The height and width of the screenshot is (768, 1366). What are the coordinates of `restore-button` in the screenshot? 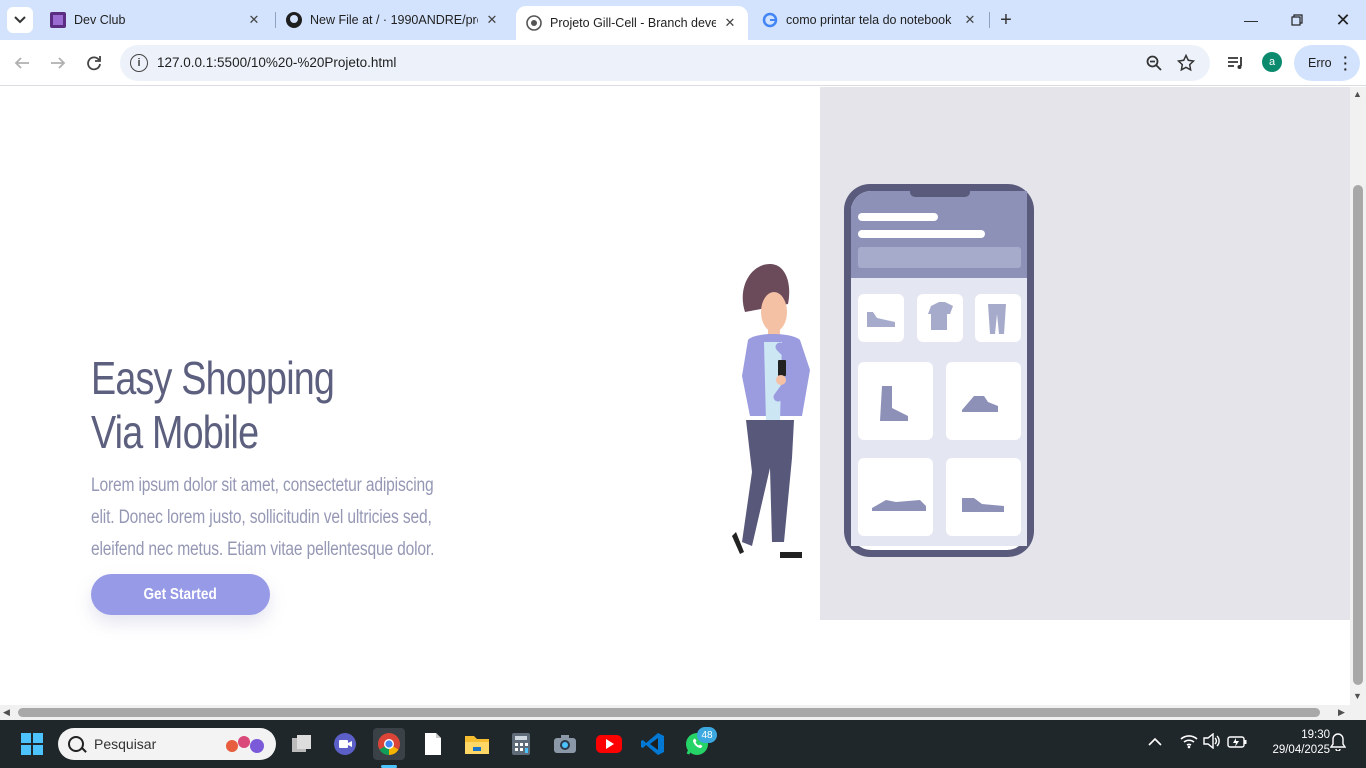 It's located at (1297, 20).